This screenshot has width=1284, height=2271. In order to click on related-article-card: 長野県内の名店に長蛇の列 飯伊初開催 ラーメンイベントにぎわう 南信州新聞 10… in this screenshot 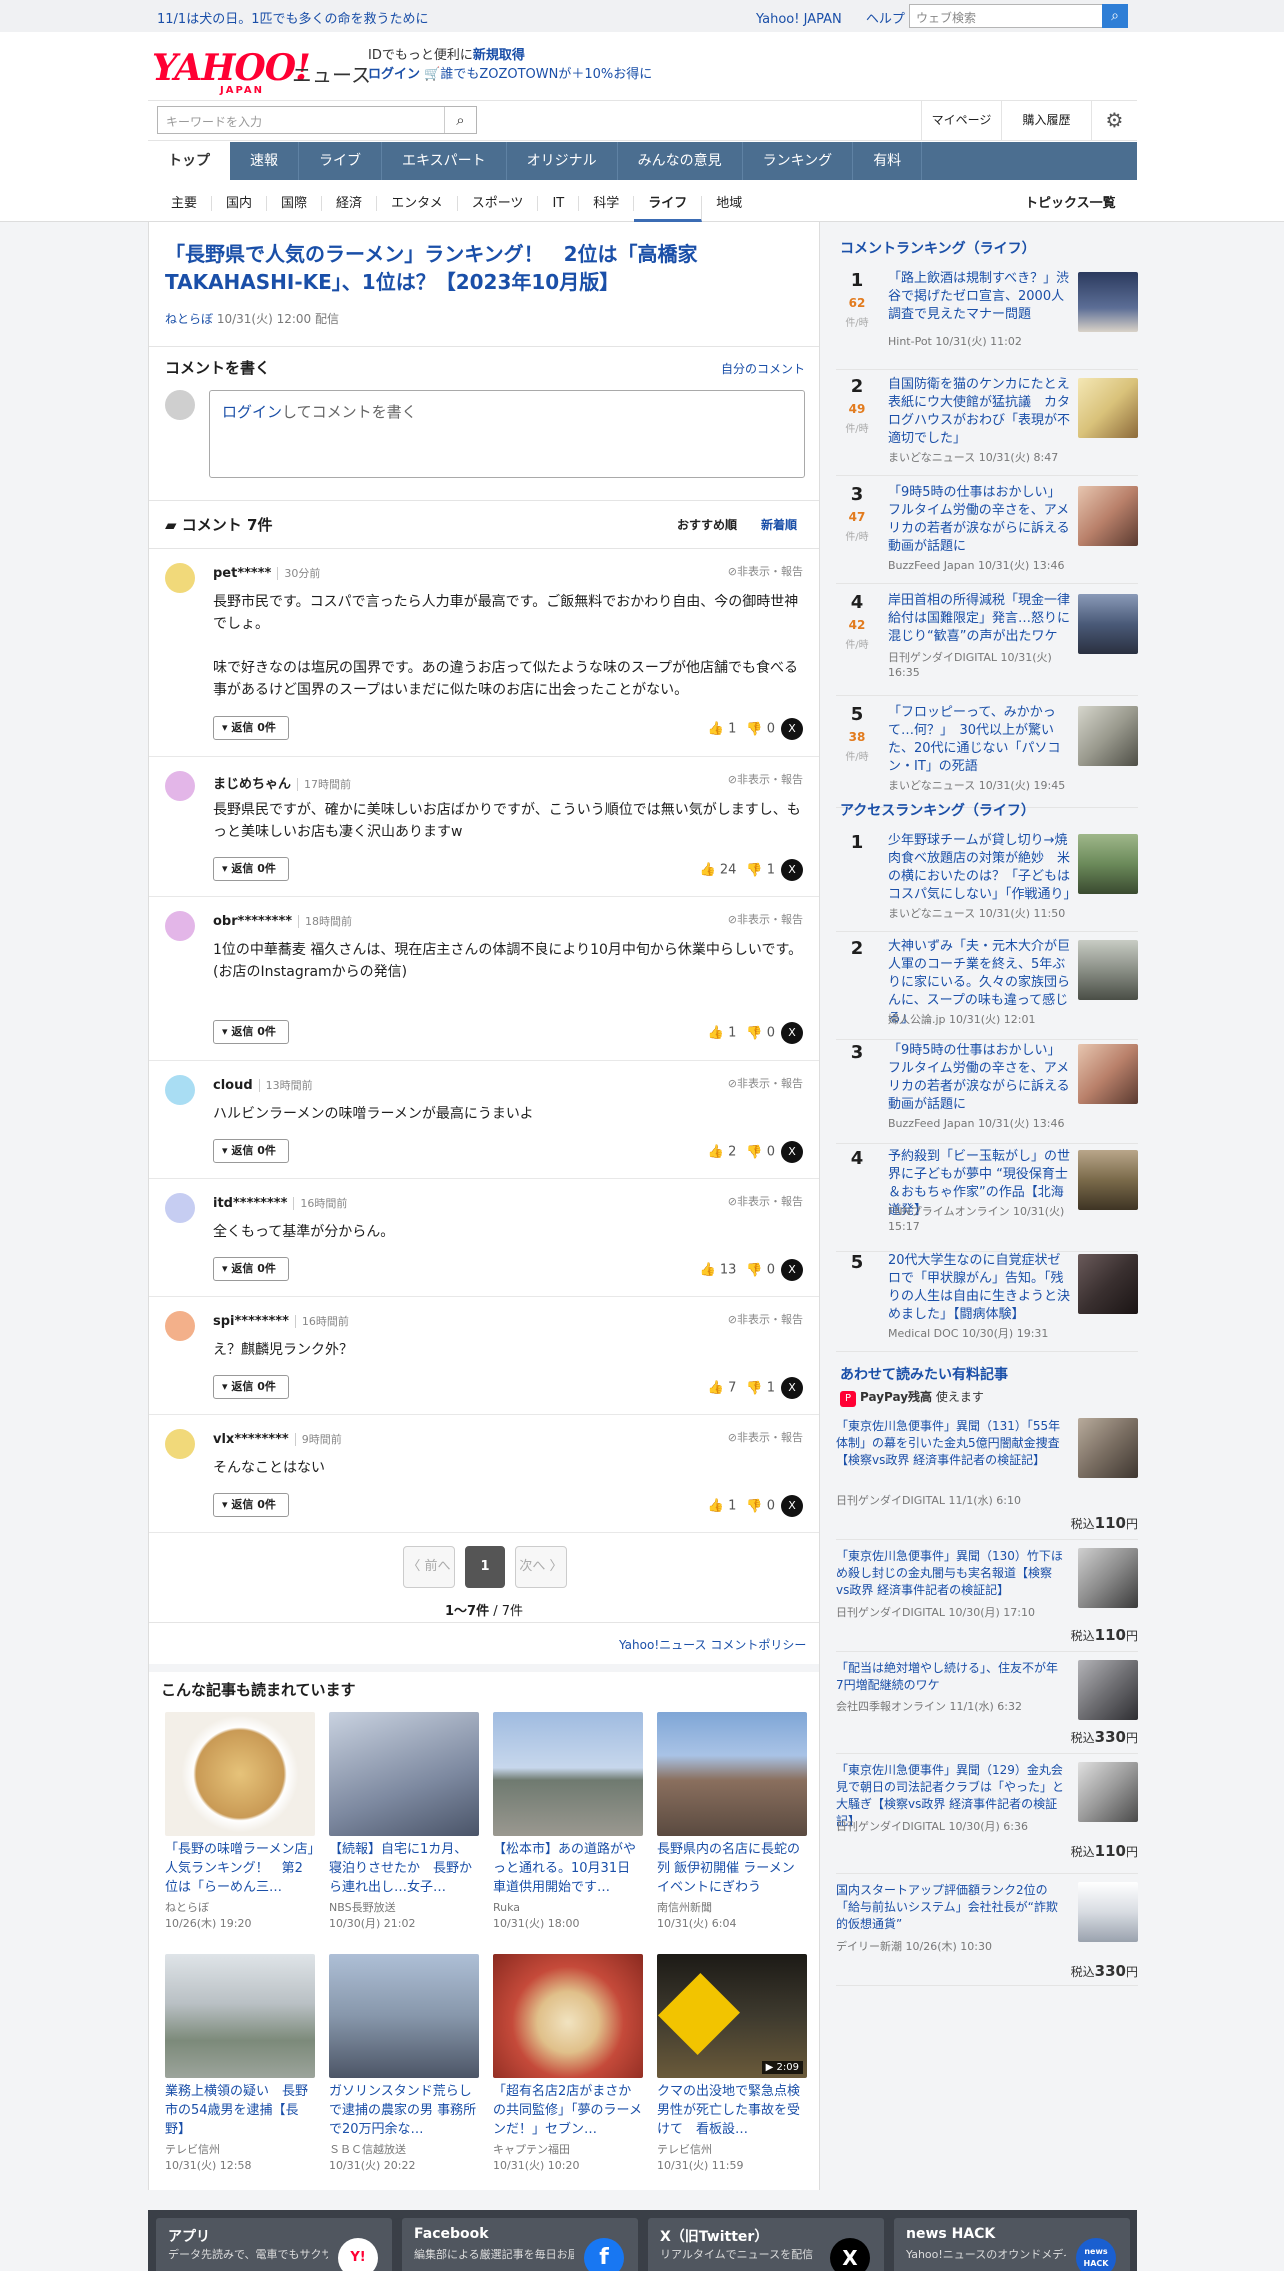, I will do `click(732, 1822)`.